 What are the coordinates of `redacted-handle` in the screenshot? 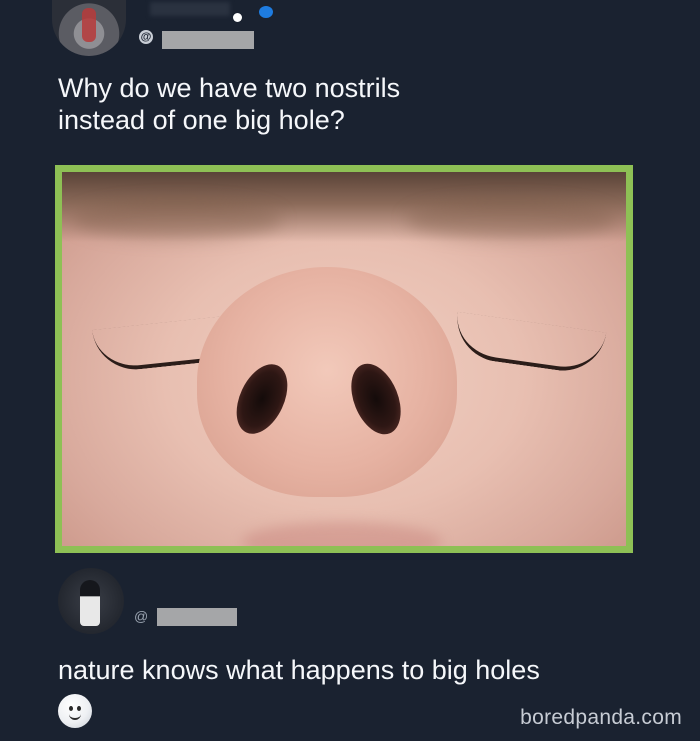 It's located at (208, 40).